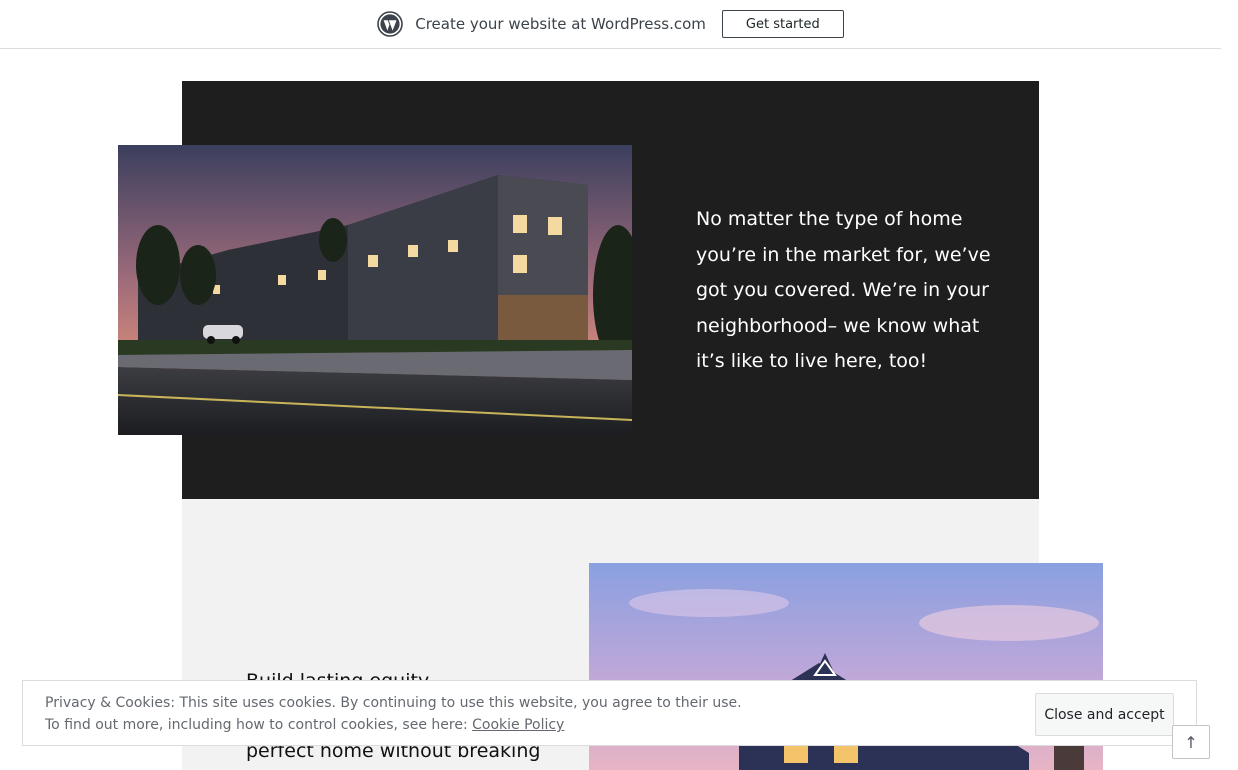 The image size is (1238, 770). I want to click on arrow-up-icon: ↑, so click(1191, 742).